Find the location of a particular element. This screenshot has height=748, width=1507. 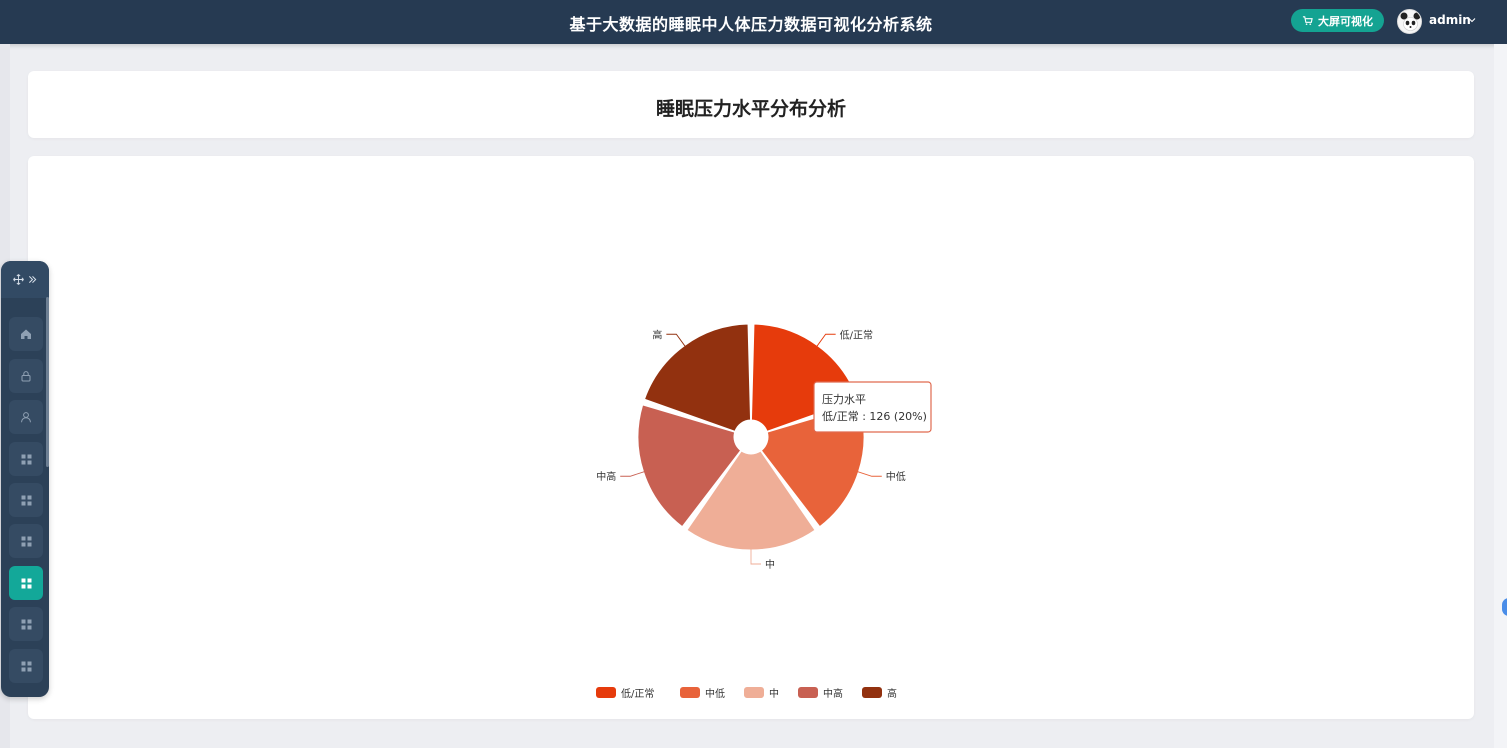

legend-item: 中 is located at coordinates (761, 693).